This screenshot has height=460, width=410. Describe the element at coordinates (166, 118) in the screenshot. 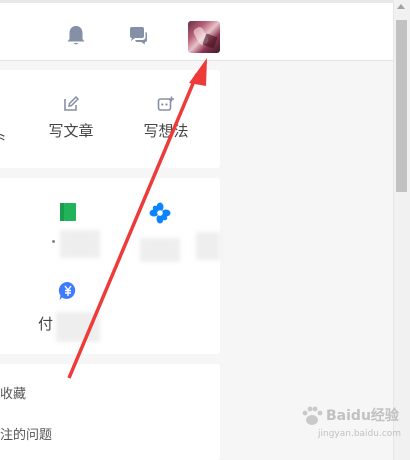

I see `write-idea-button: 写想法` at that location.